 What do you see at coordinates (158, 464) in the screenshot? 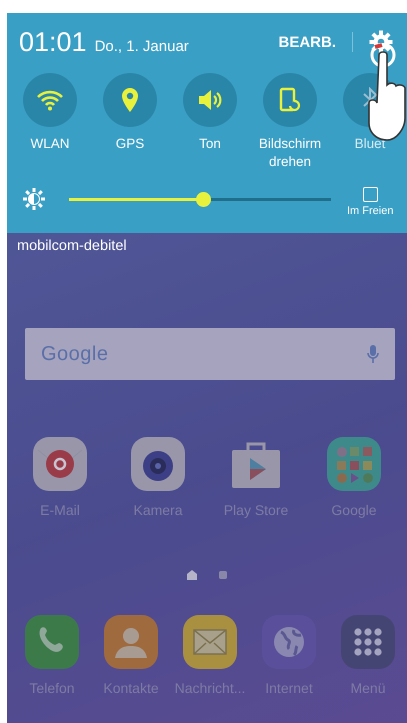
I see `camera-app-icon` at bounding box center [158, 464].